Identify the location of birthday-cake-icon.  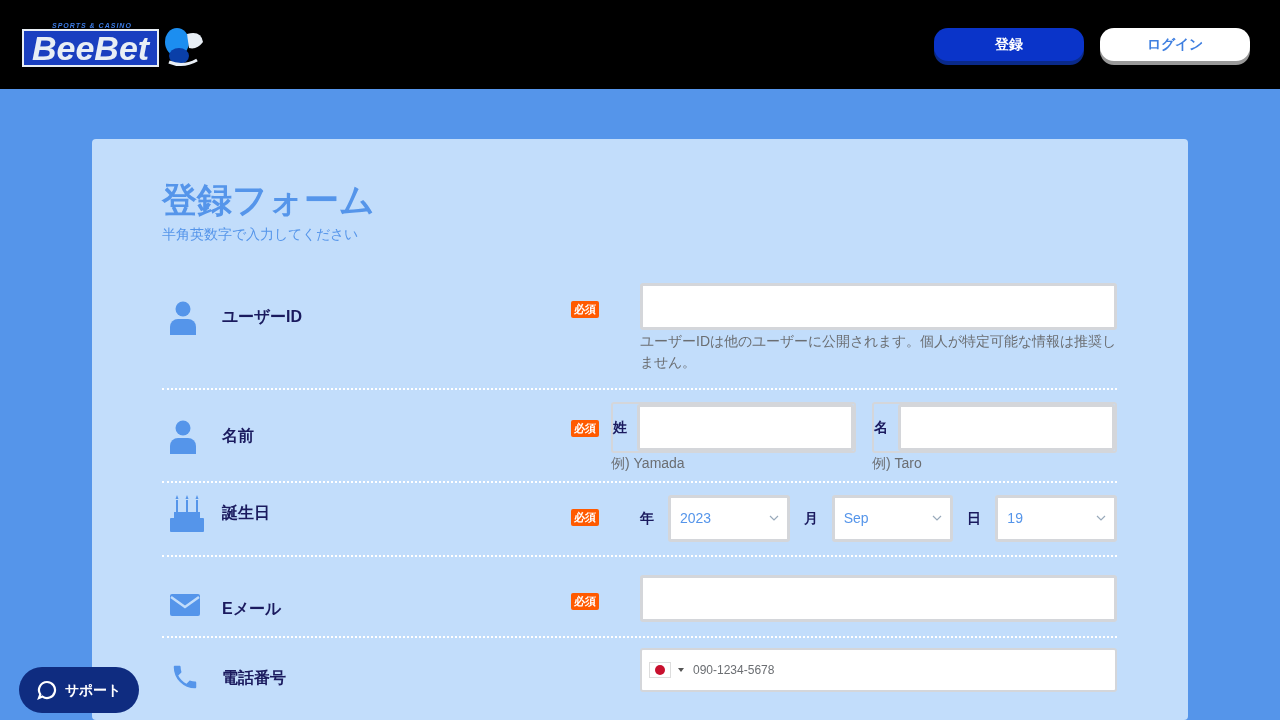
(187, 513).